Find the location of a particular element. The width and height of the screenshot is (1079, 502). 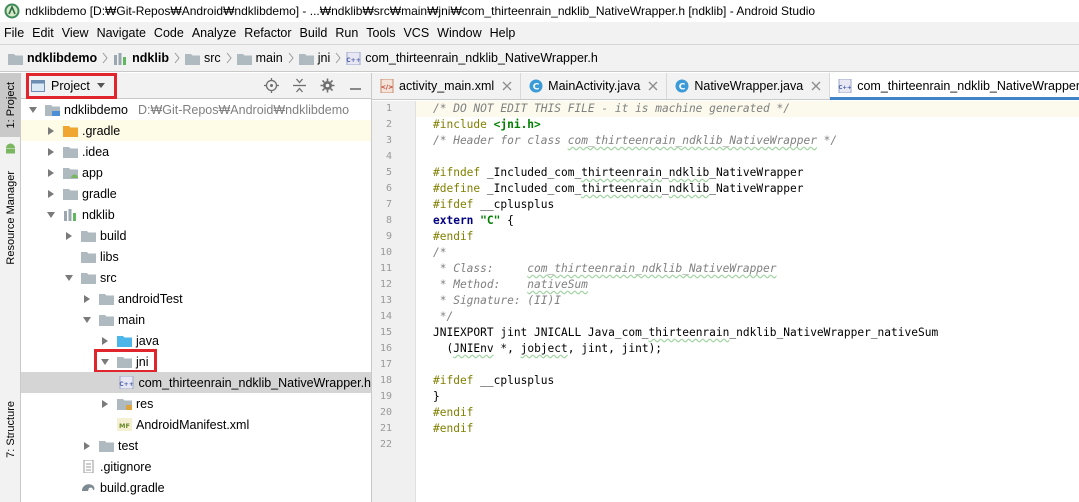

tree-item-build-gradle: build.gradle is located at coordinates (196, 487).